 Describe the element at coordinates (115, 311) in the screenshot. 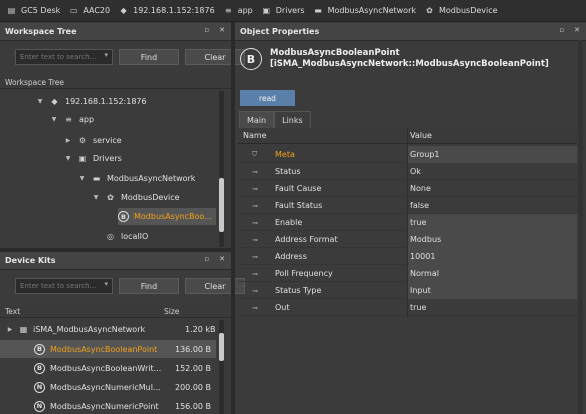

I see `kits-column-header: Text Size` at that location.